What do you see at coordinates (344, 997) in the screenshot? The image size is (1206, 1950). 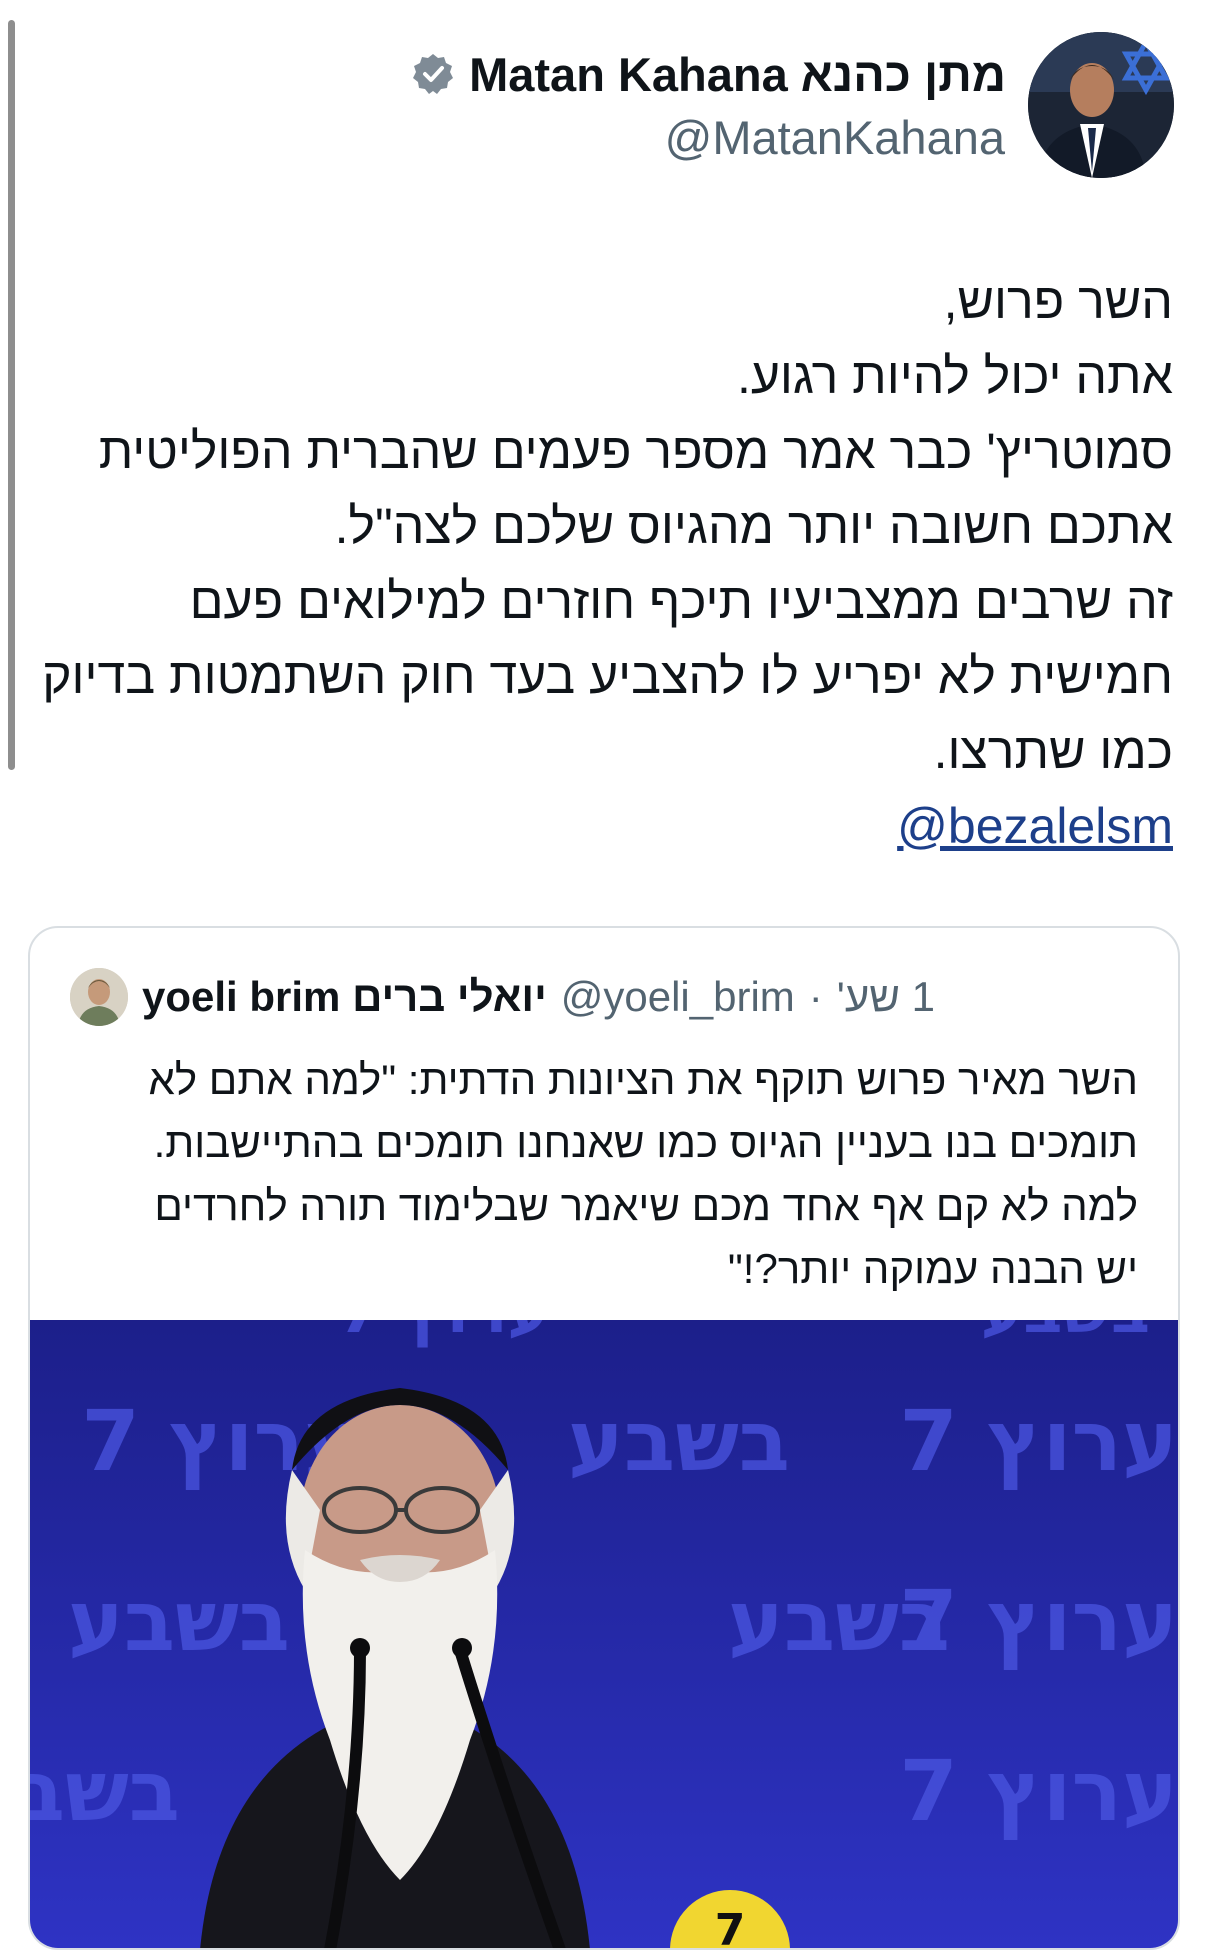 I see `quoted-author-name: yoeli brim יואלי ברים` at bounding box center [344, 997].